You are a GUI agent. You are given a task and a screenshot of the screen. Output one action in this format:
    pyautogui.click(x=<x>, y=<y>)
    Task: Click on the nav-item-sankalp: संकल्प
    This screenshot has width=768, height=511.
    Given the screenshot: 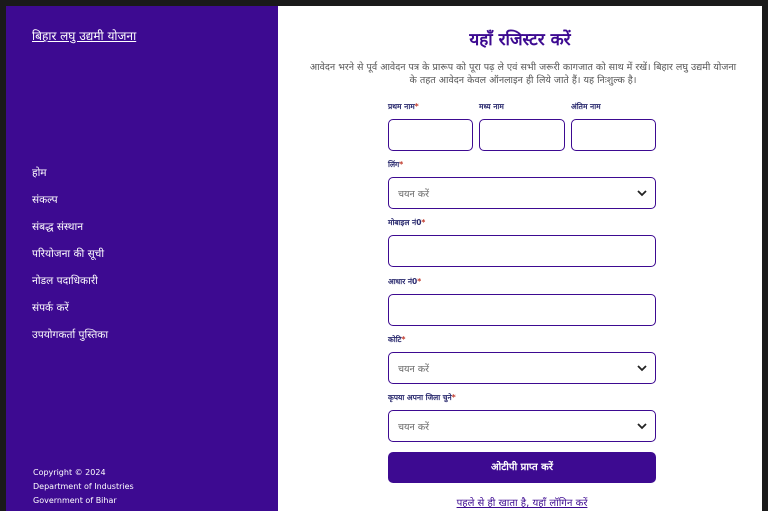 What is the action you would take?
    pyautogui.click(x=70, y=206)
    